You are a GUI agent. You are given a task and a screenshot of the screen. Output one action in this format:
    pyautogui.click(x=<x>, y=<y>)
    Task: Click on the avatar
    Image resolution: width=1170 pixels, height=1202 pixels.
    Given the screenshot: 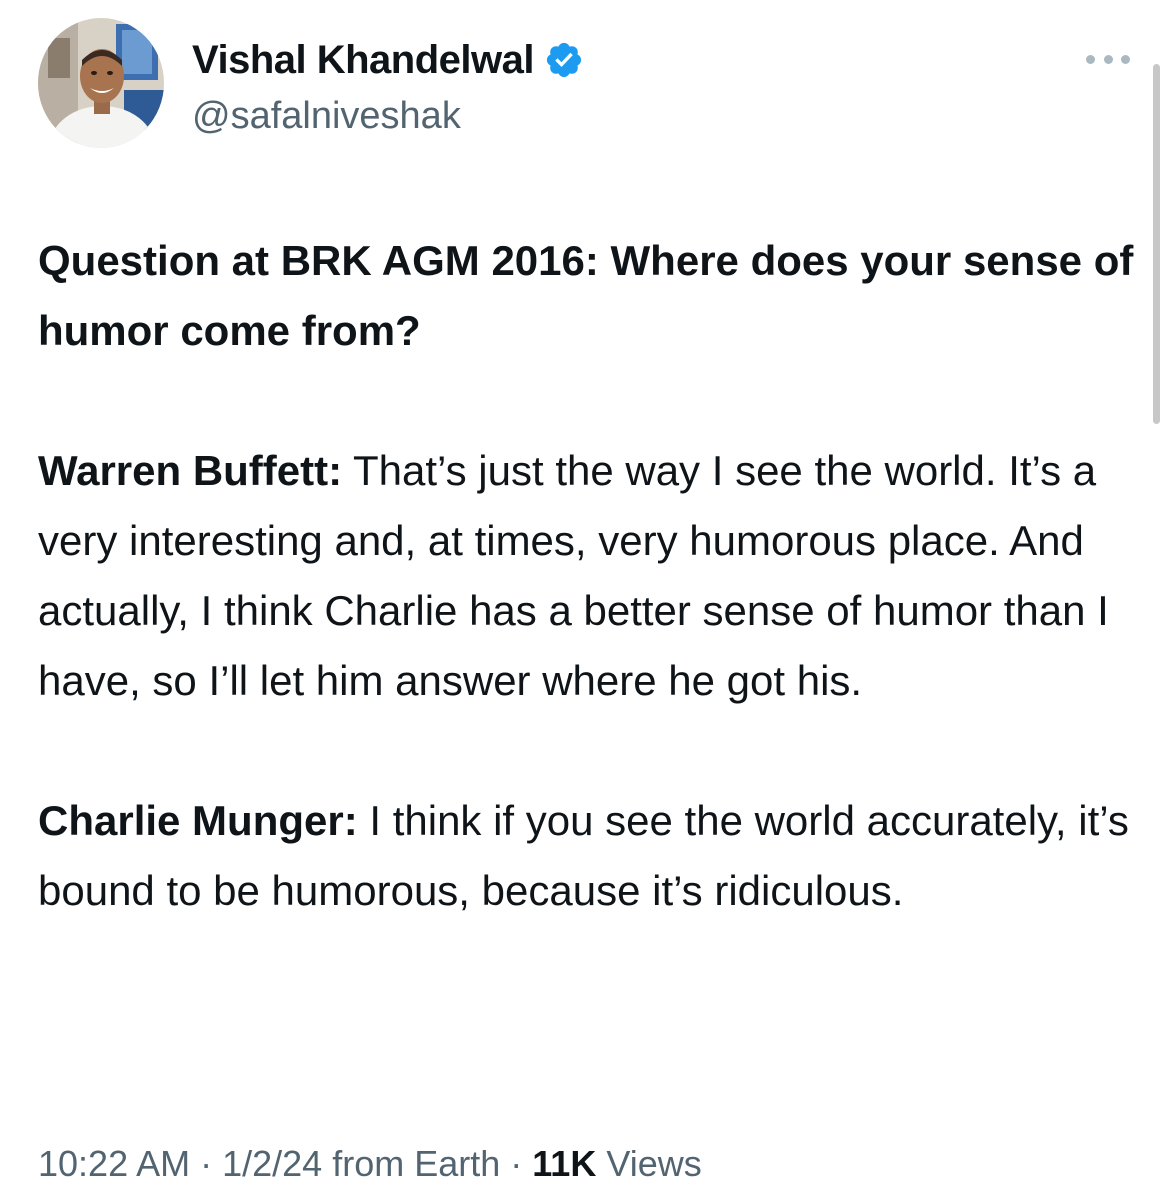 What is the action you would take?
    pyautogui.click(x=101, y=83)
    